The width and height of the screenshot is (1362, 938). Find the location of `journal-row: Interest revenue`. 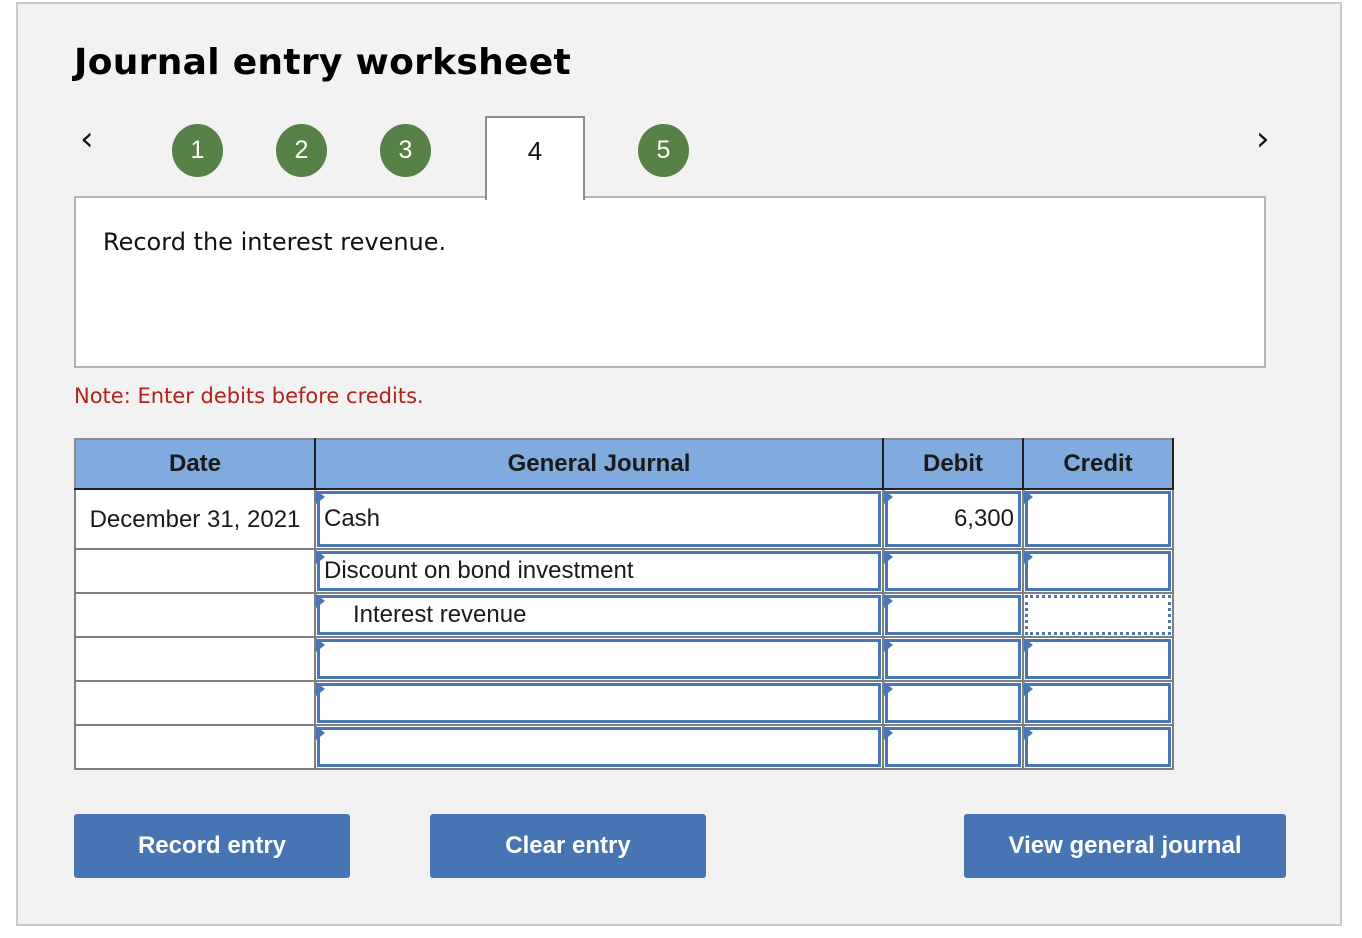

journal-row: Interest revenue is located at coordinates (624, 615).